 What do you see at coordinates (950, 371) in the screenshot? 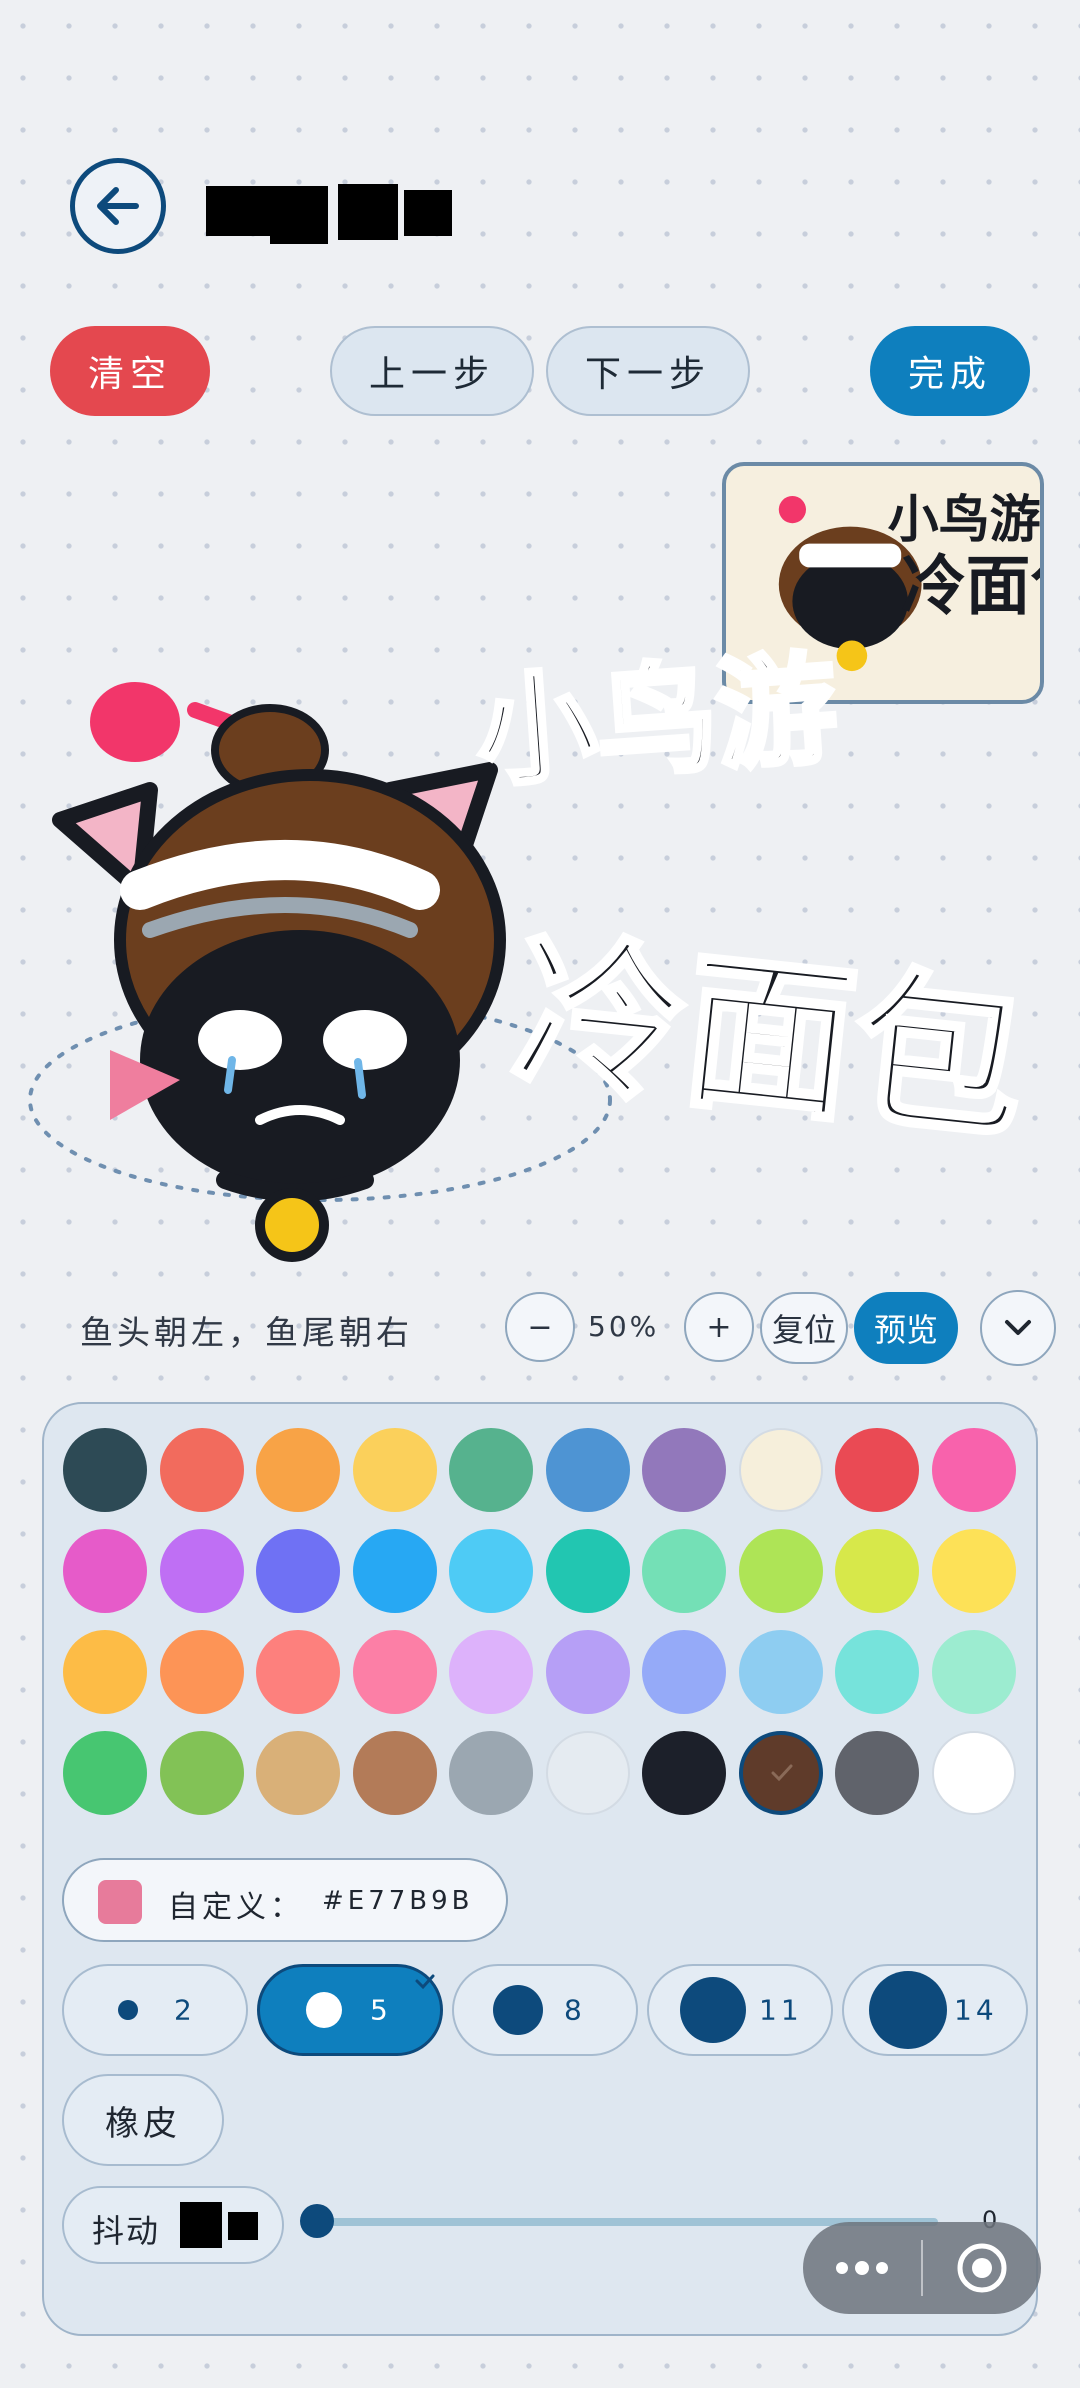
I see `done-button: 完成` at bounding box center [950, 371].